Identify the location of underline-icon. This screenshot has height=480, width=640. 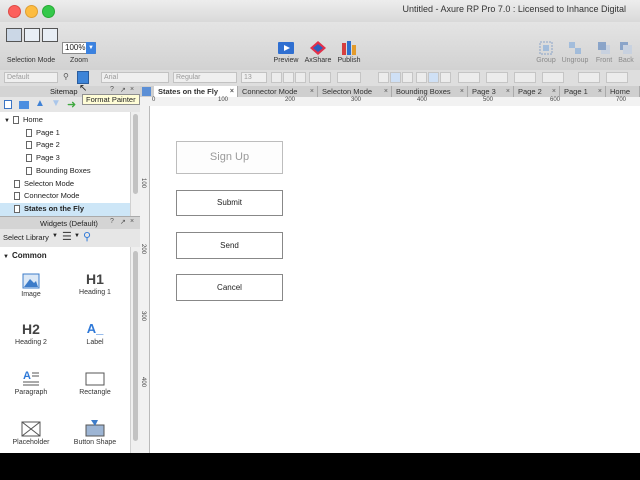
(300, 77).